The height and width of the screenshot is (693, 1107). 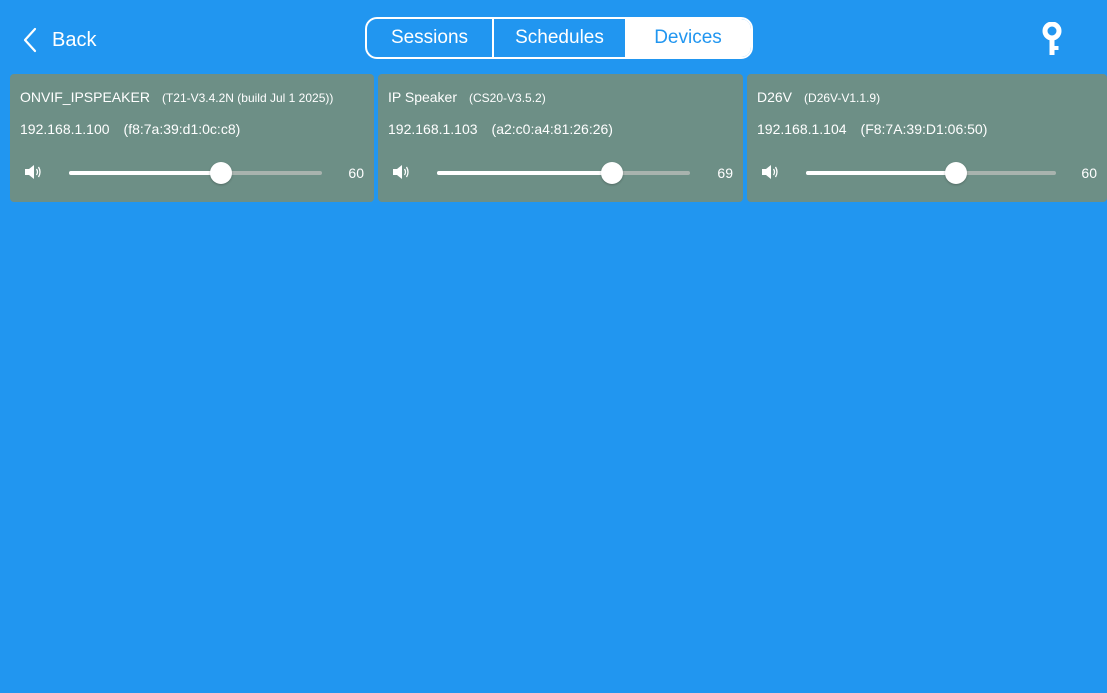 I want to click on tab-devices: Devices, so click(x=688, y=38).